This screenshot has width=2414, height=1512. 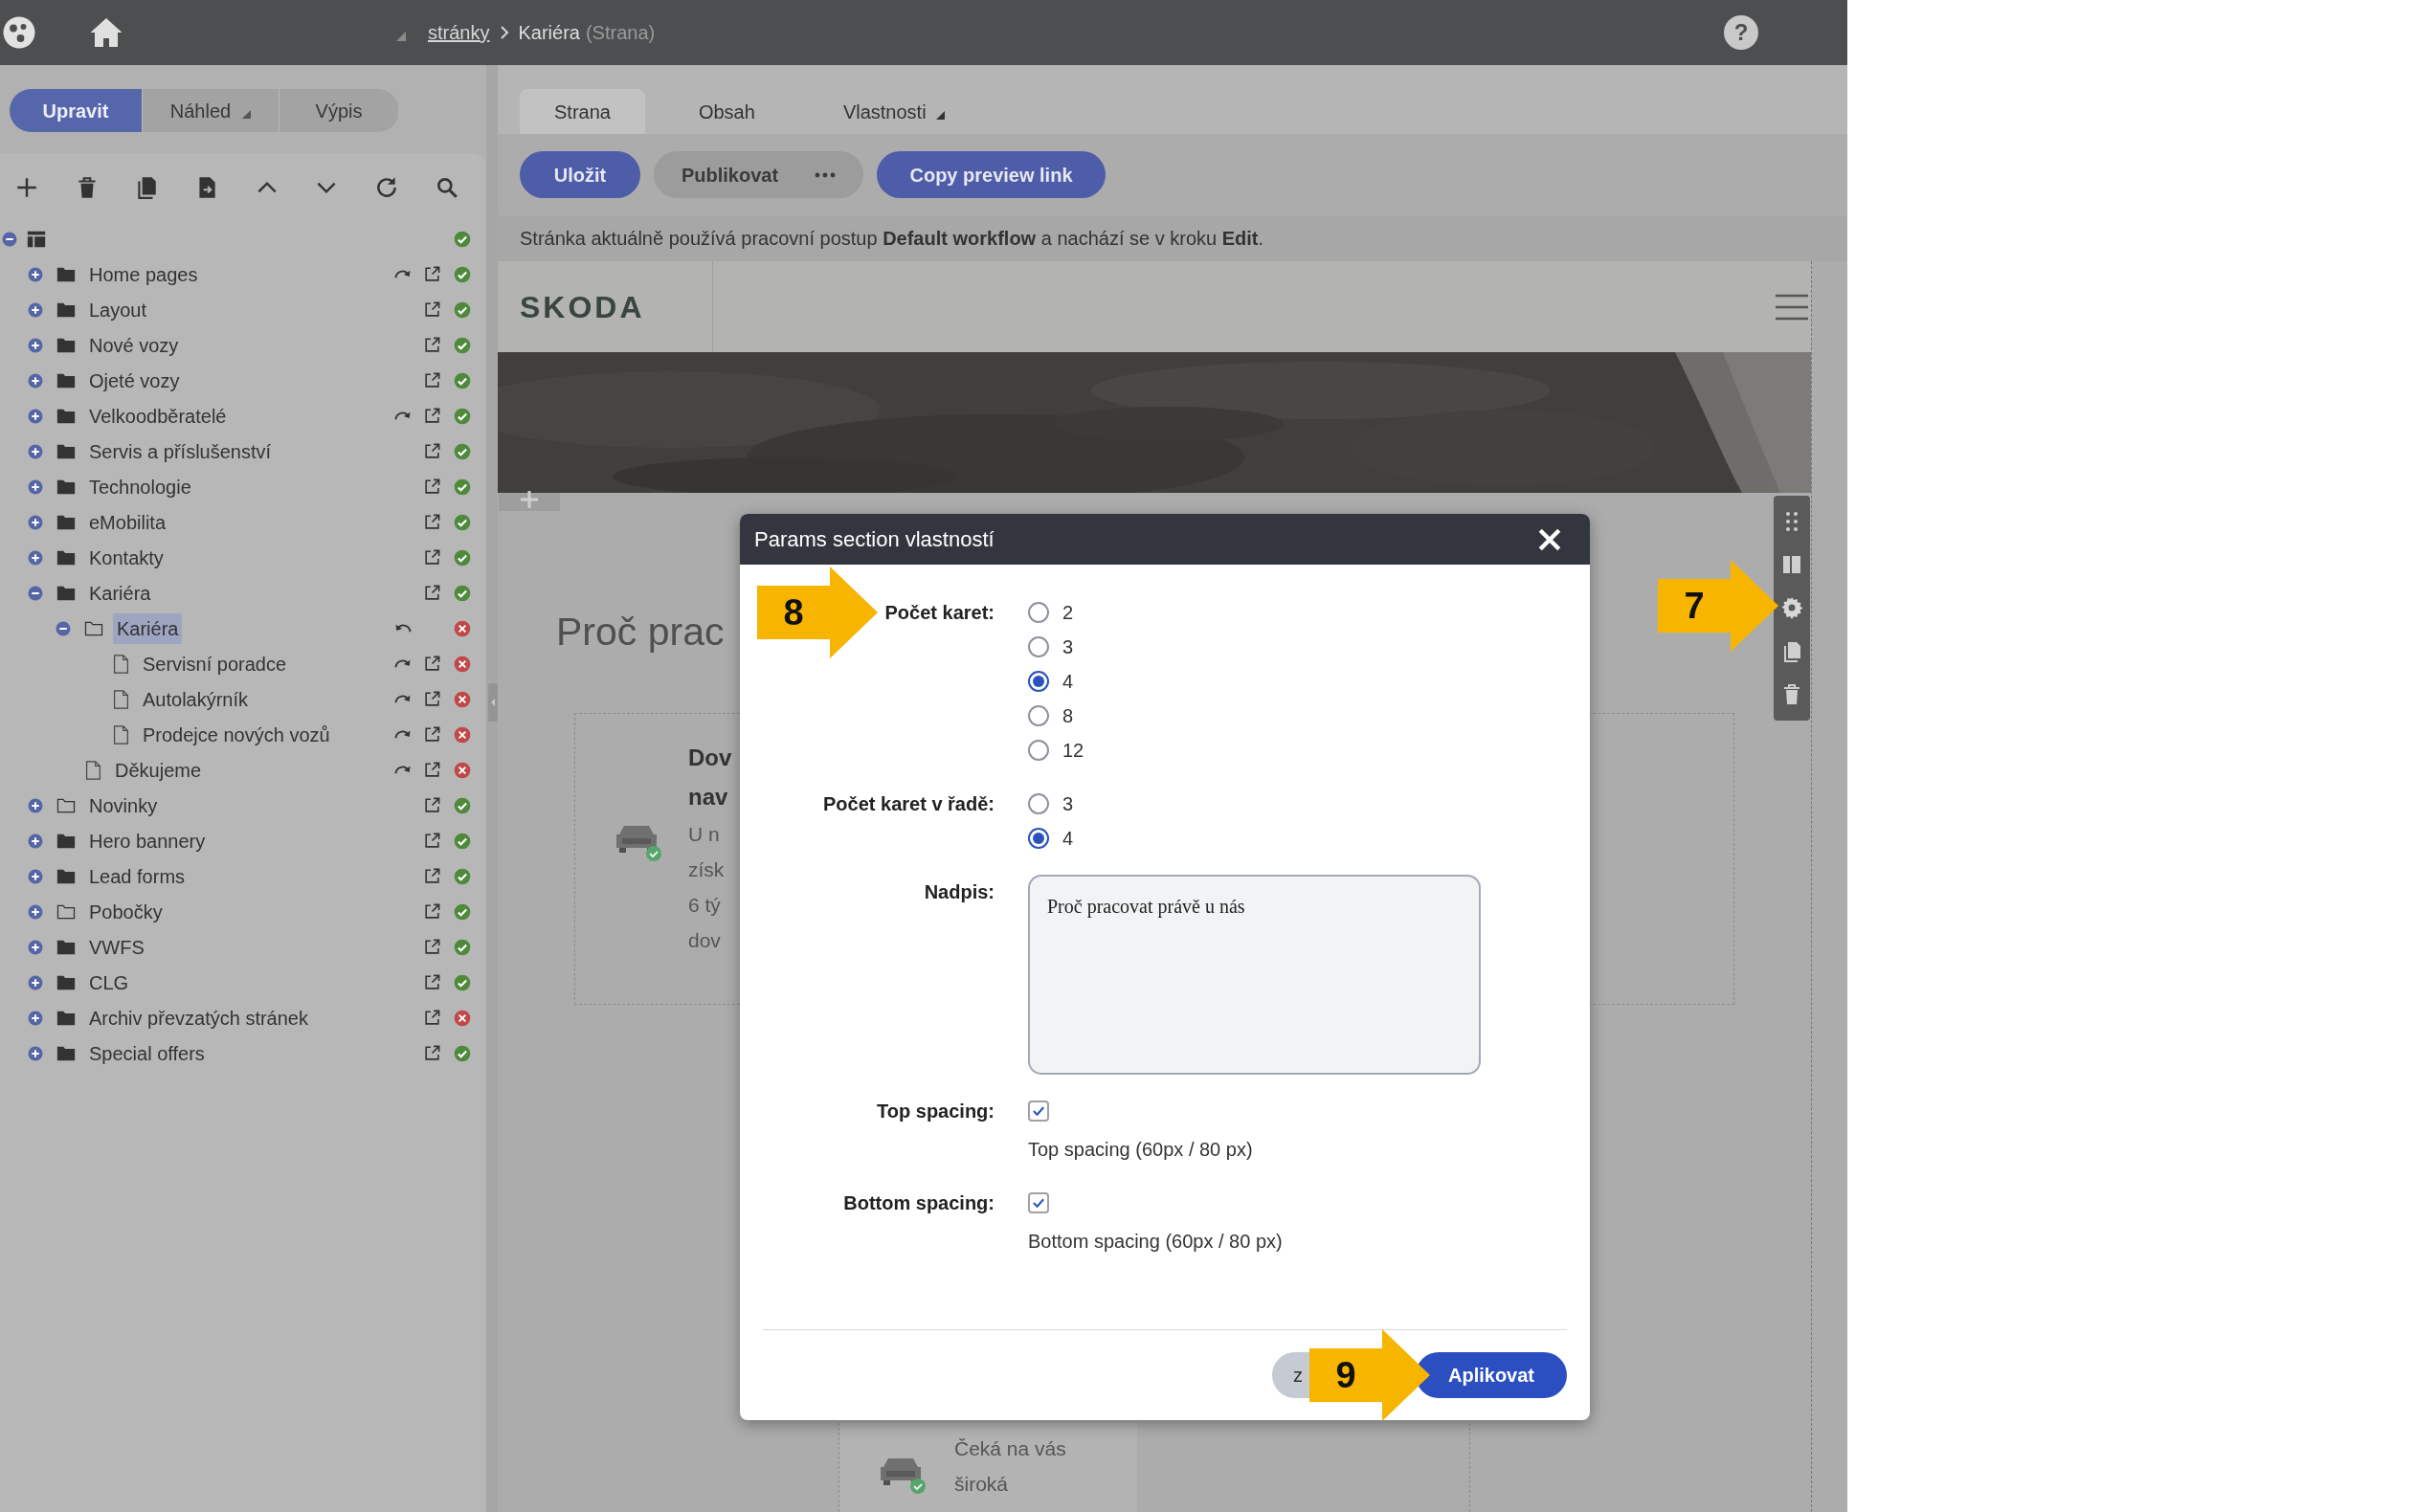 I want to click on field-label: Bottom spacing:, so click(x=919, y=1202).